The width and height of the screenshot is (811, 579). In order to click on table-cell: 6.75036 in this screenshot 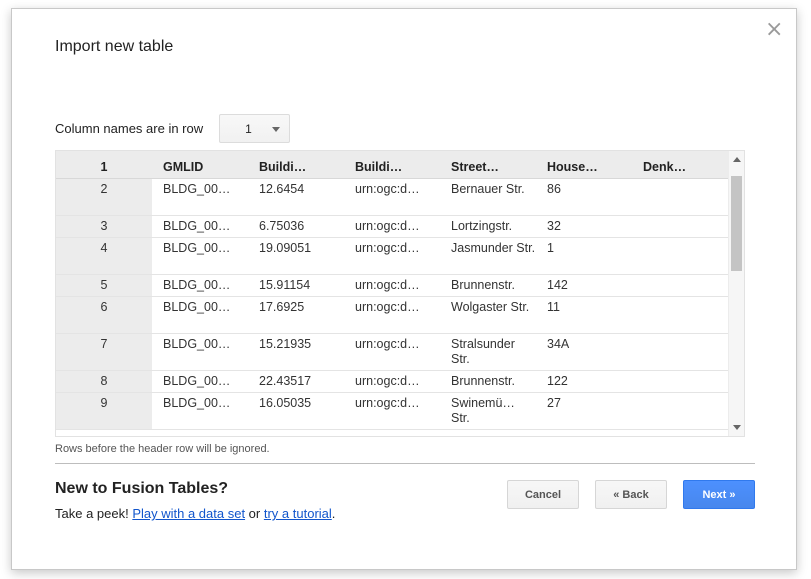, I will do `click(296, 226)`.